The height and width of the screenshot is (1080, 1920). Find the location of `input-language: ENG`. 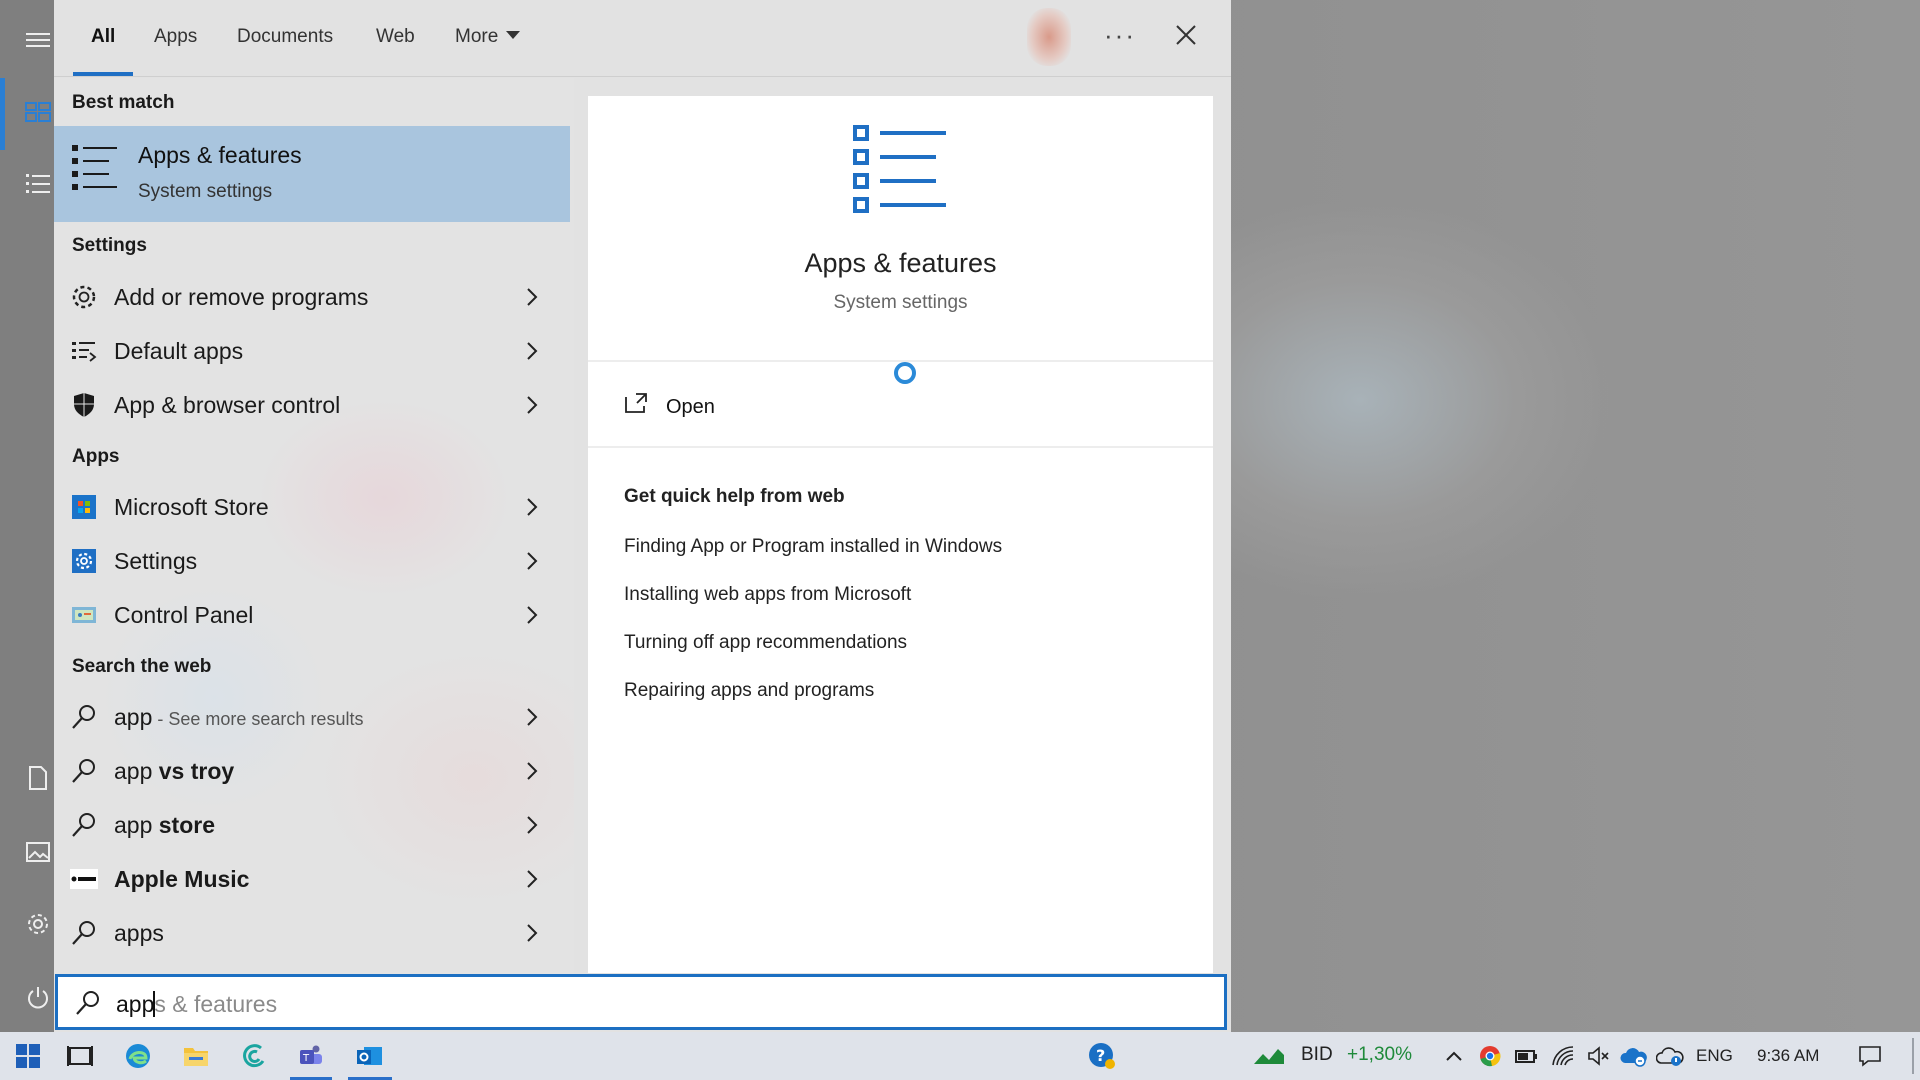

input-language: ENG is located at coordinates (1714, 1056).